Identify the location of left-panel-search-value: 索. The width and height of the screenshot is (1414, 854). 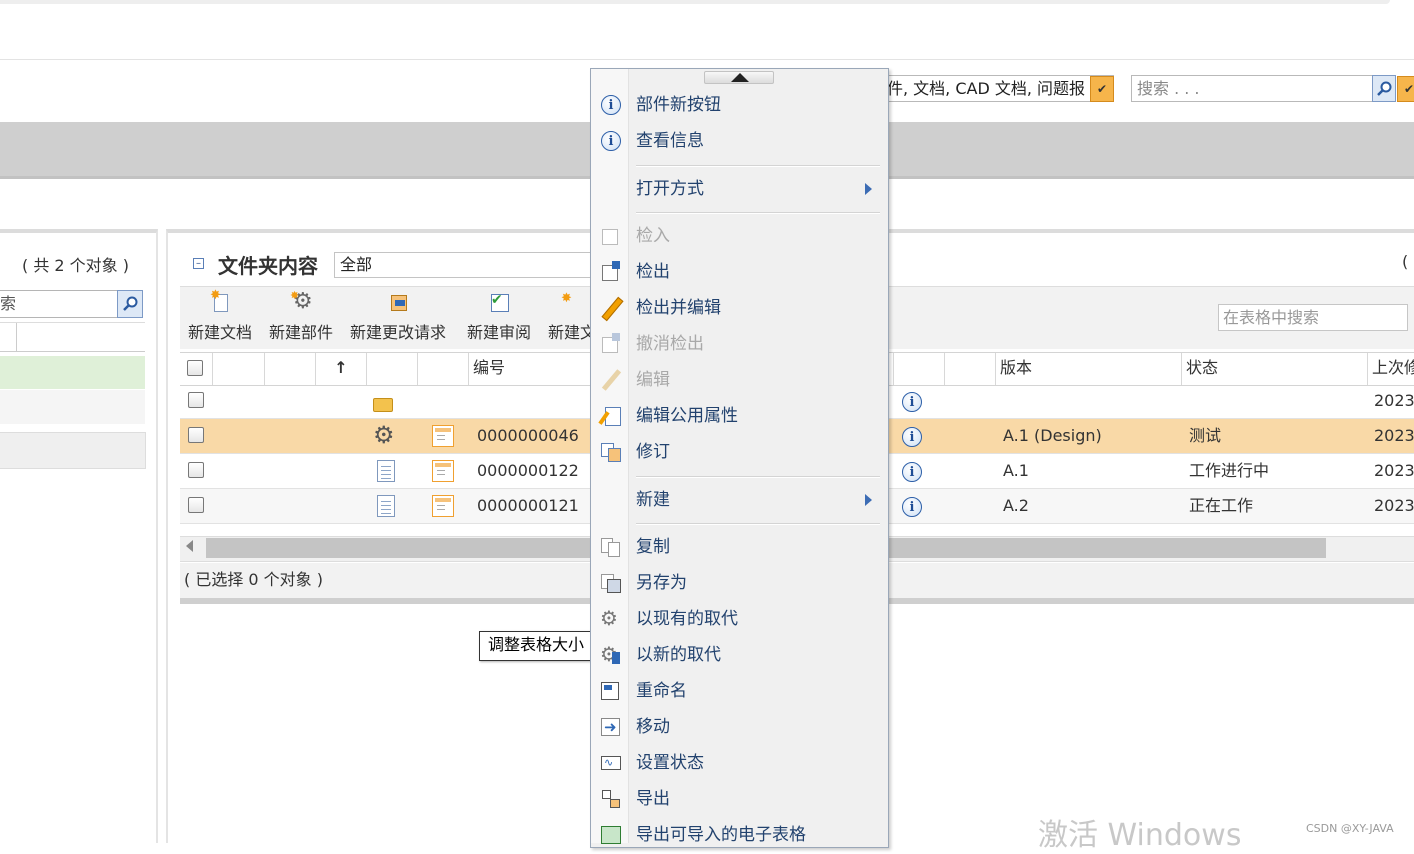
(8, 303).